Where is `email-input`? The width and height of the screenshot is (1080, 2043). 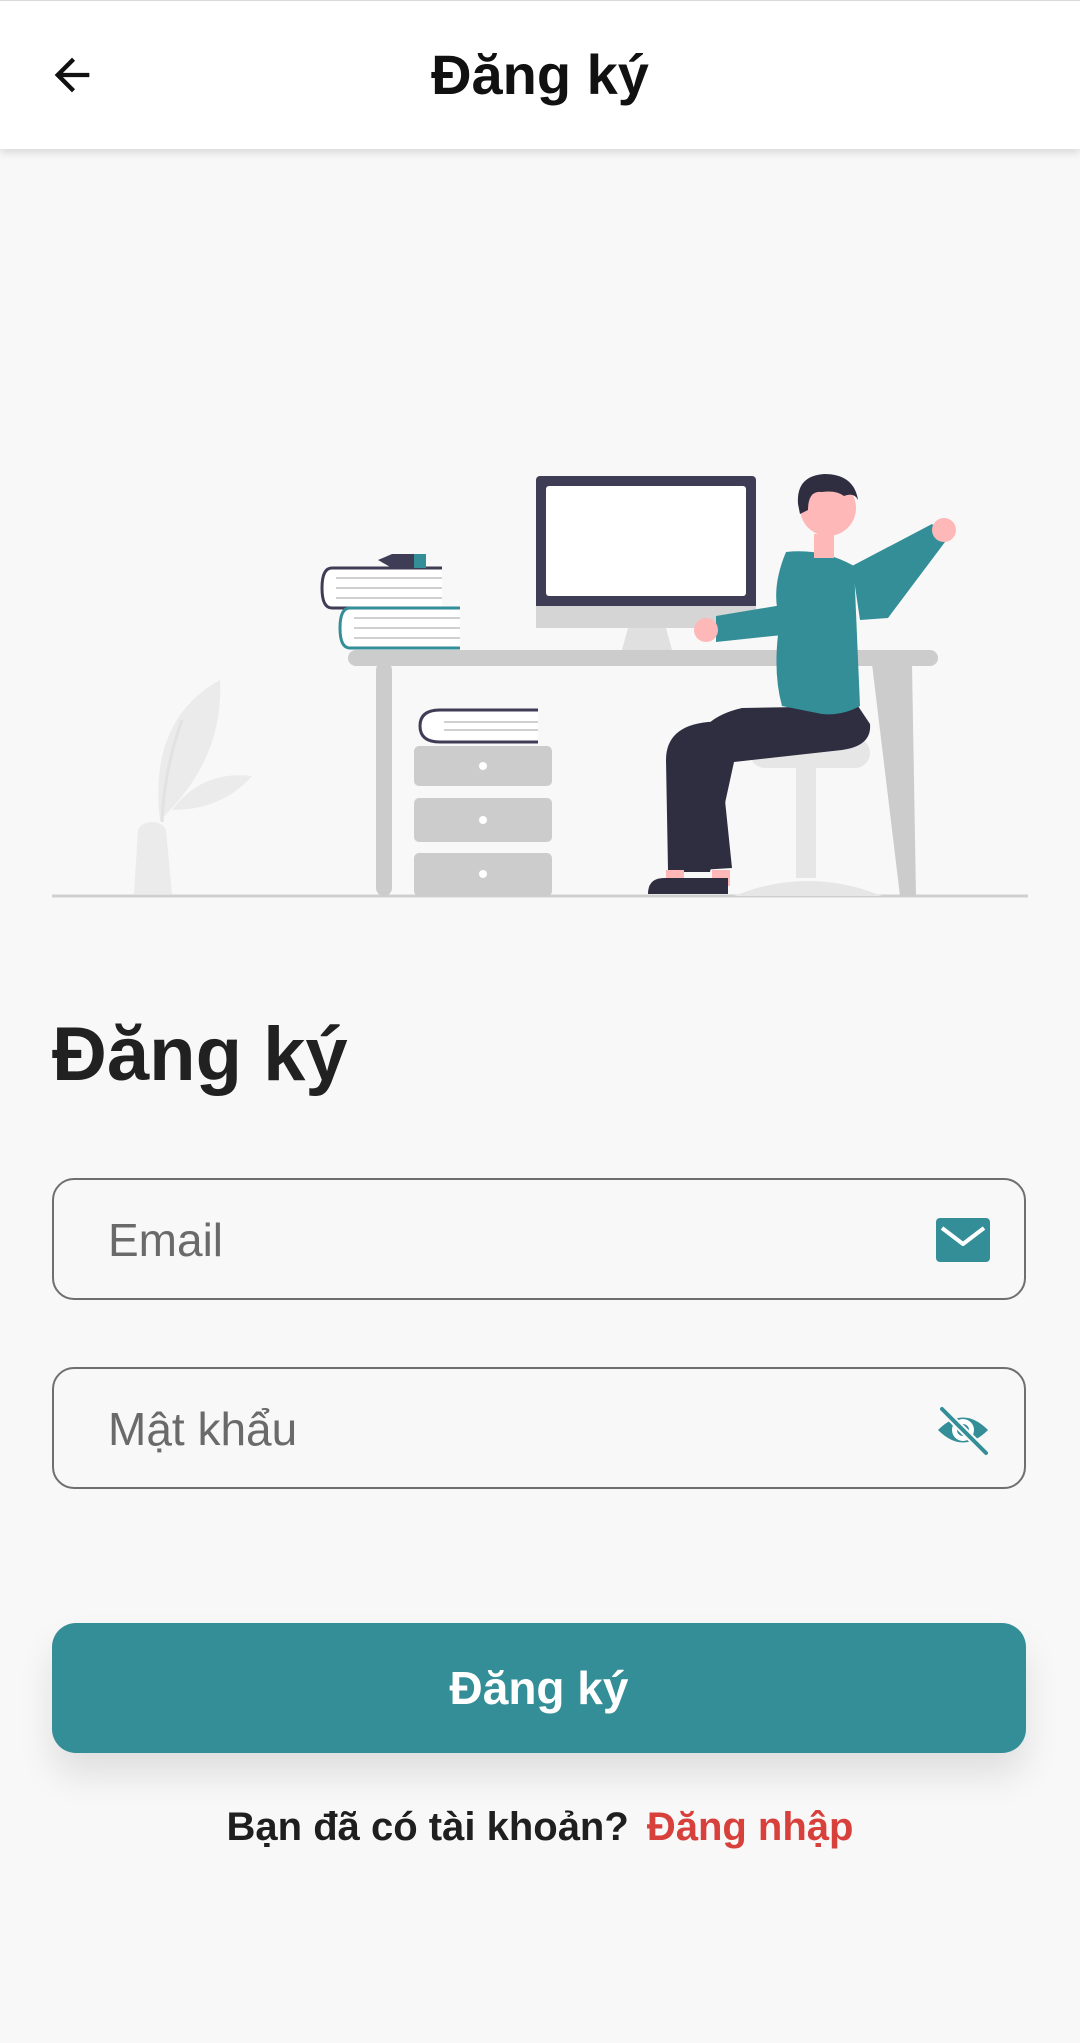
email-input is located at coordinates (498, 1240).